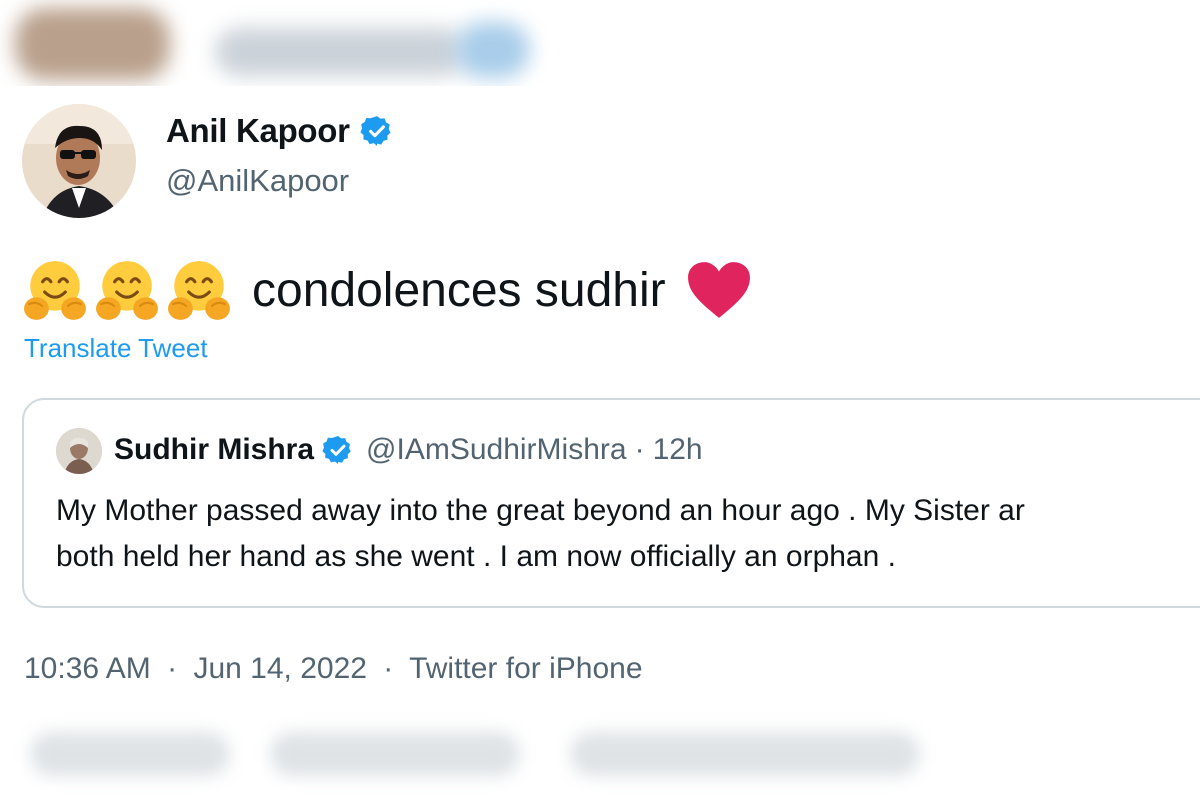 This screenshot has width=1200, height=800. I want to click on red-heart-emoji, so click(719, 290).